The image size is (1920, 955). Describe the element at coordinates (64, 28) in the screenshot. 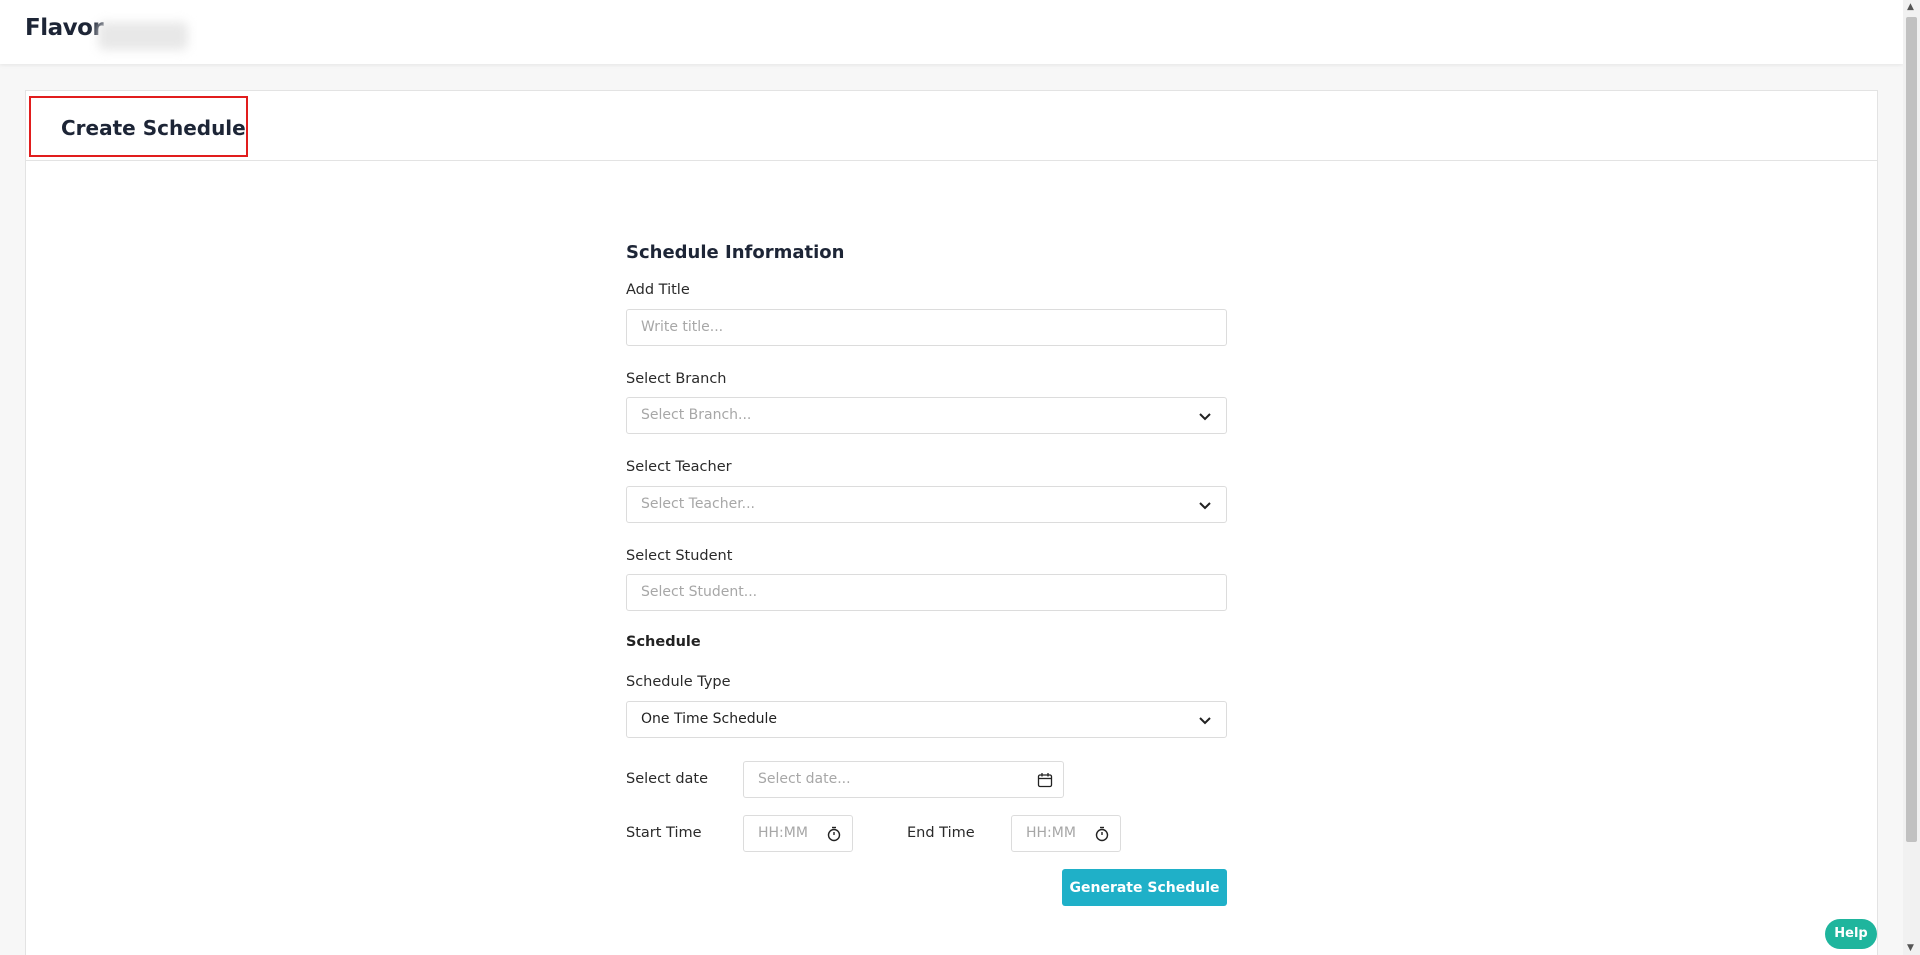

I see `brand-logo: Flavor` at that location.